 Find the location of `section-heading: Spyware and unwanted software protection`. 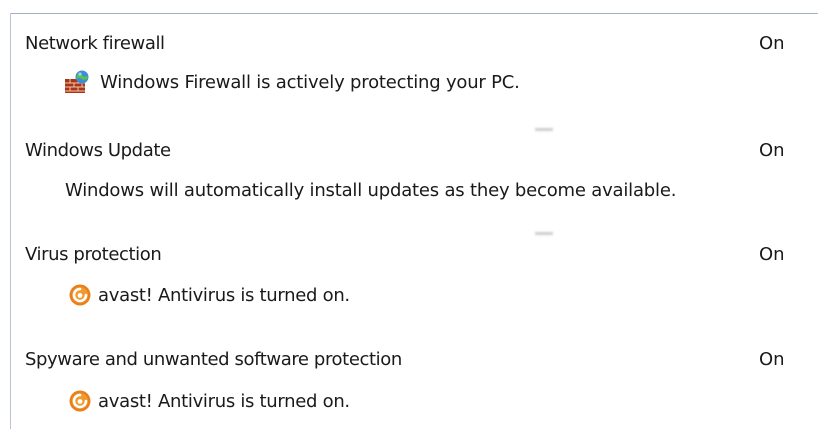

section-heading: Spyware and unwanted software protection is located at coordinates (213, 359).